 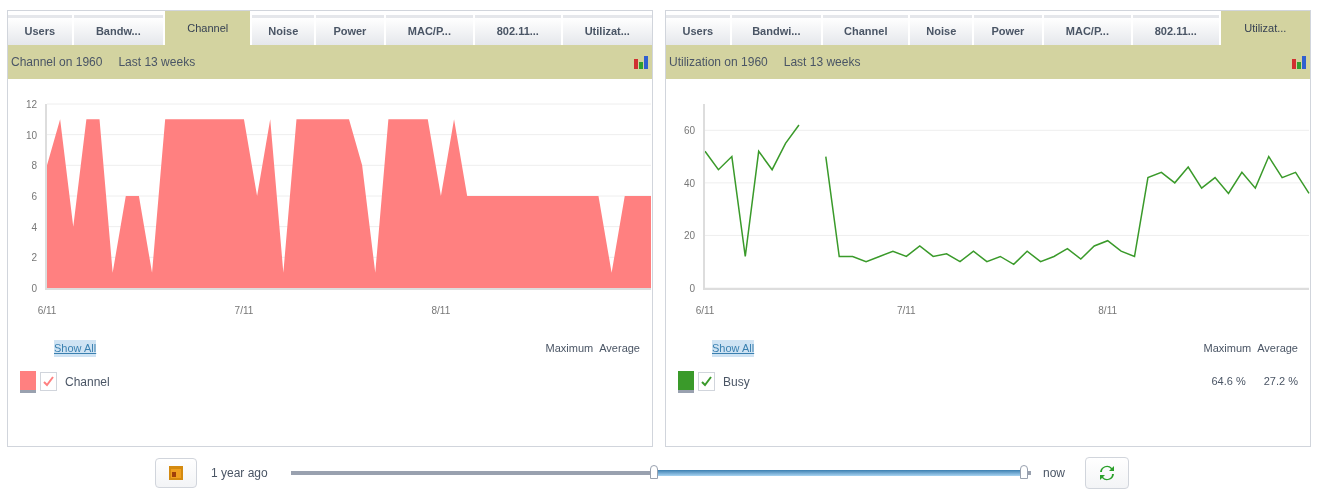 I want to click on calendar-button, so click(x=176, y=473).